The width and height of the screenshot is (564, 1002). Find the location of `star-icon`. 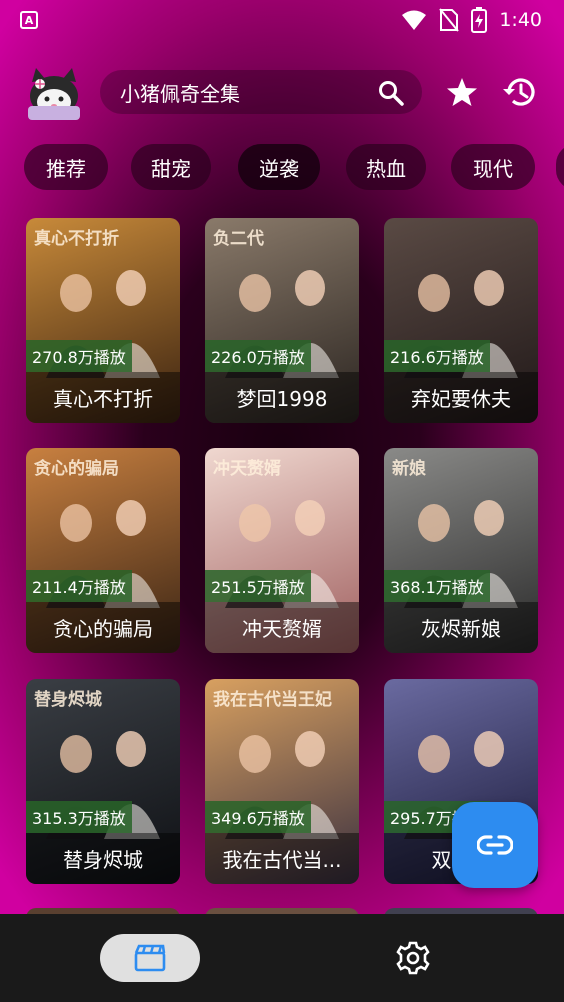

star-icon is located at coordinates (462, 92).